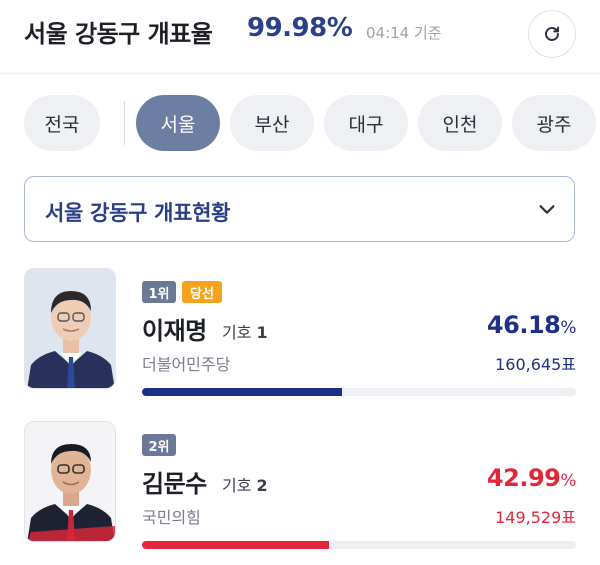 The width and height of the screenshot is (600, 565). What do you see at coordinates (272, 123) in the screenshot?
I see `tab-busan: 부산` at bounding box center [272, 123].